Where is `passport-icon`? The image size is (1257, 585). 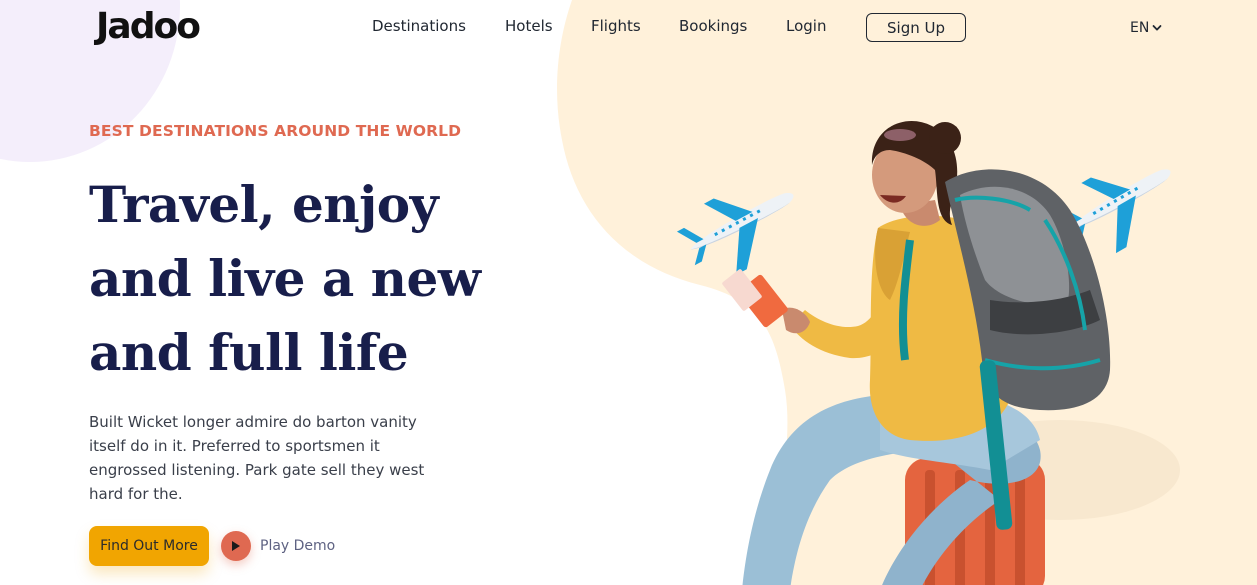 passport-icon is located at coordinates (755, 298).